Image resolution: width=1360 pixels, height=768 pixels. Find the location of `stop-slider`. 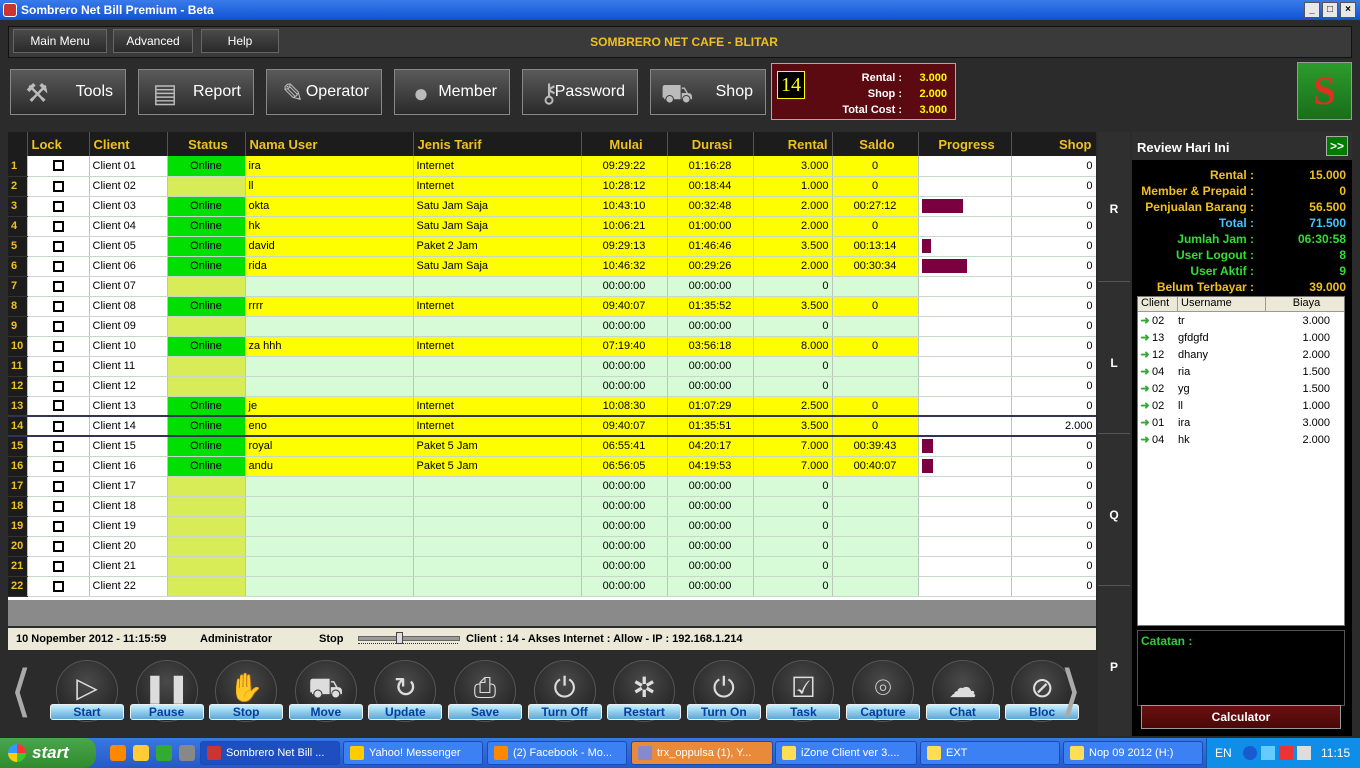

stop-slider is located at coordinates (409, 638).